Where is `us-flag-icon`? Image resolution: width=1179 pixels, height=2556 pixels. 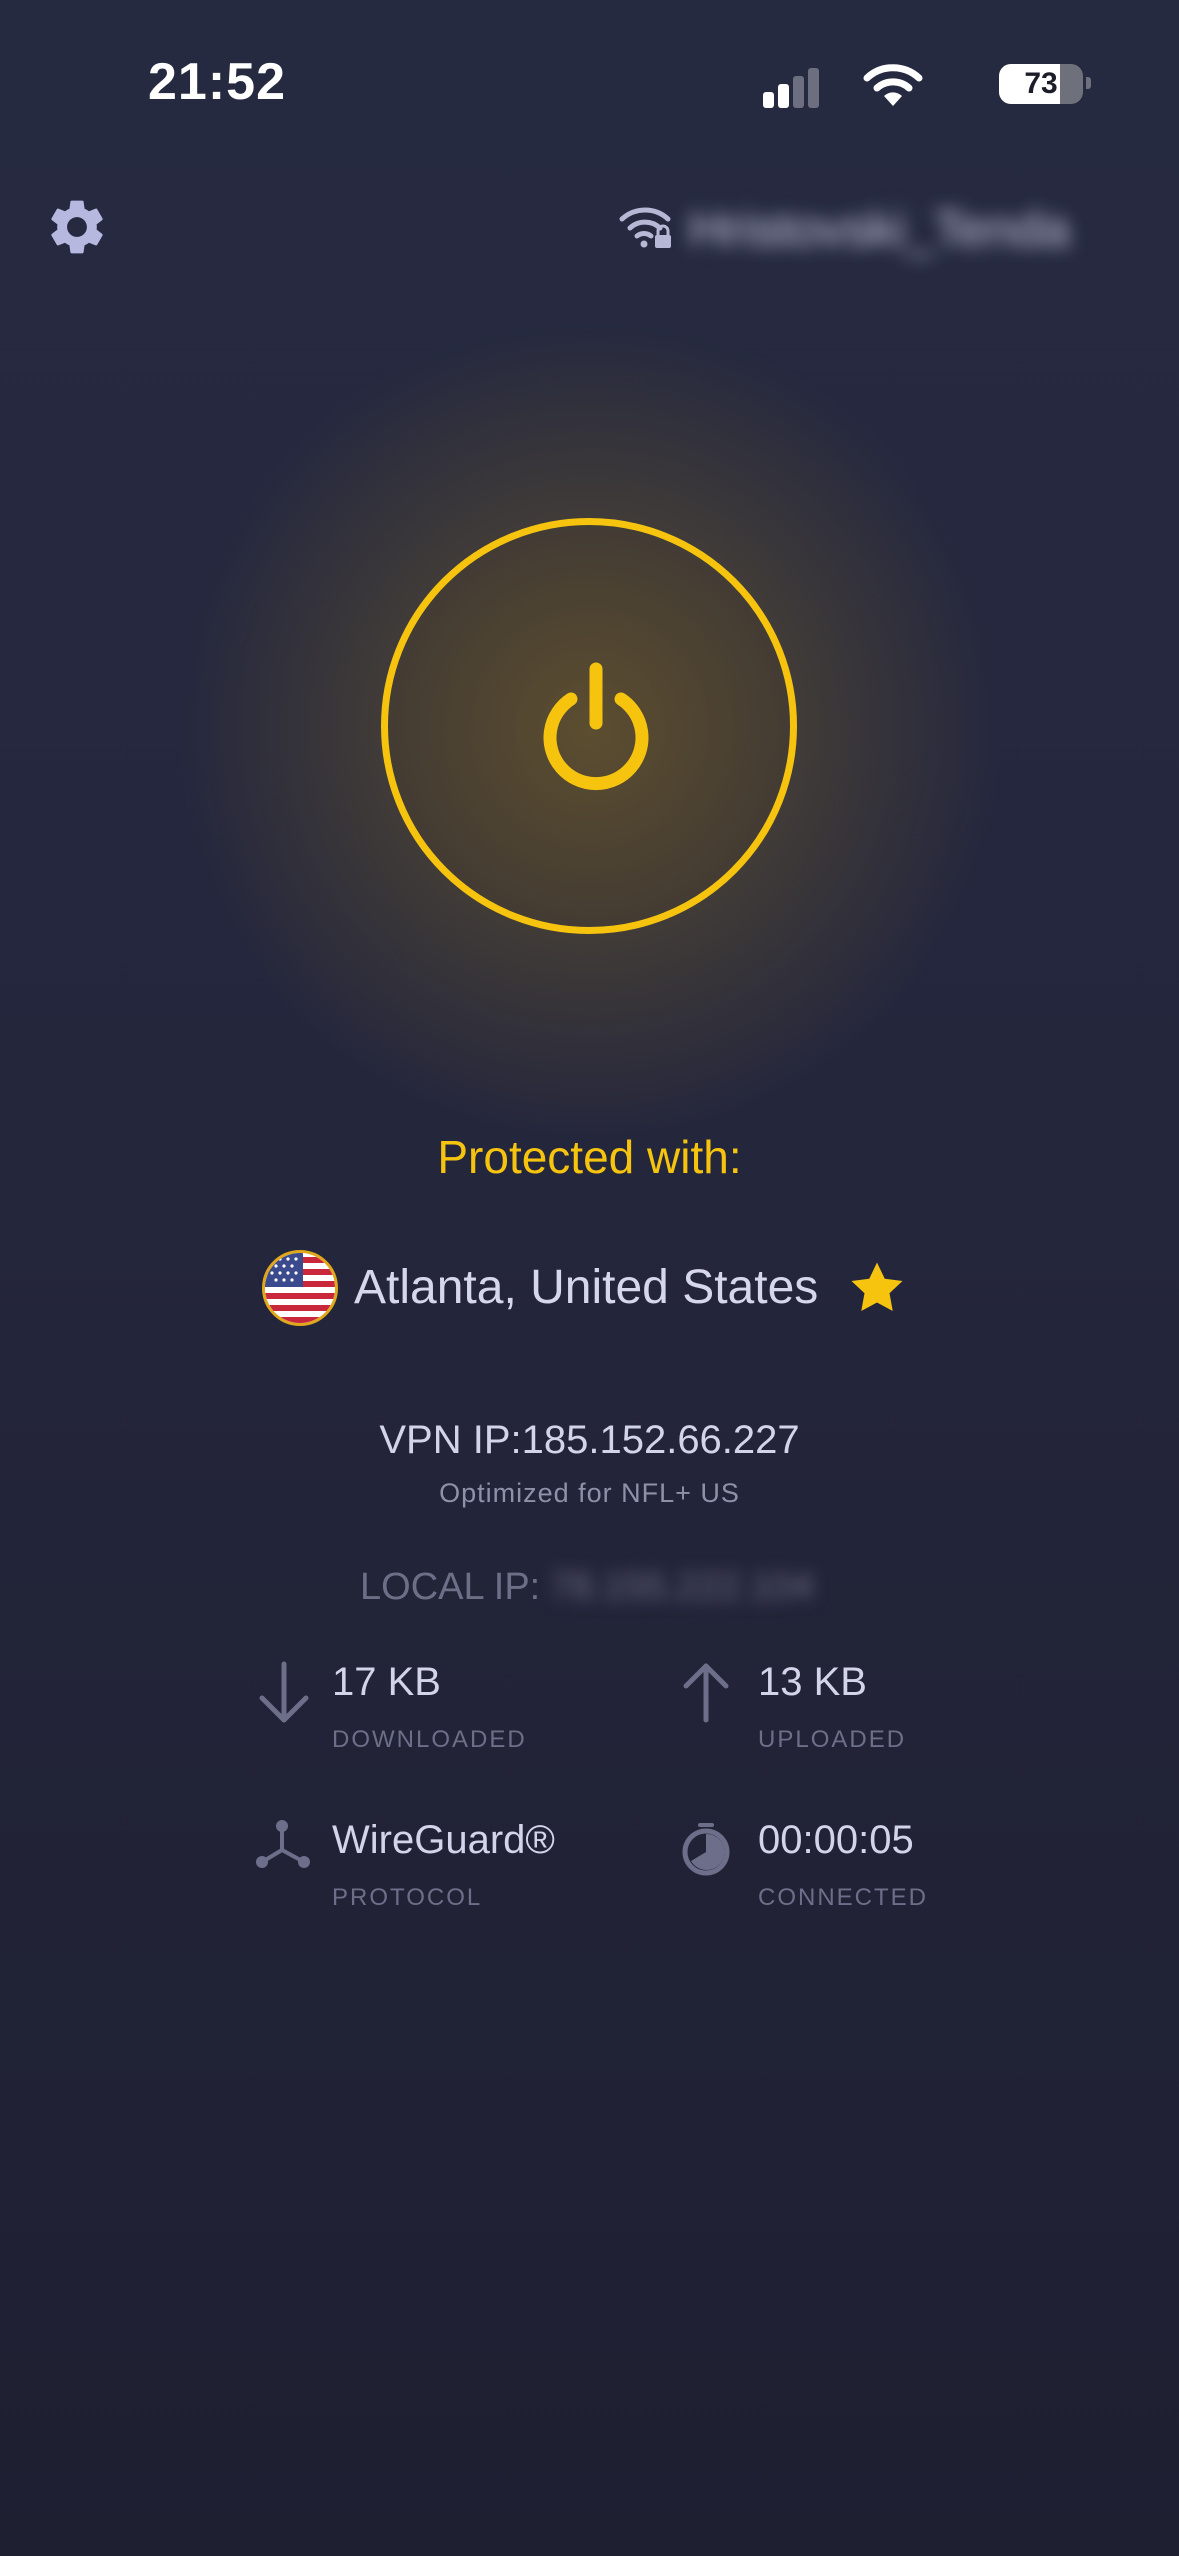
us-flag-icon is located at coordinates (300, 1288).